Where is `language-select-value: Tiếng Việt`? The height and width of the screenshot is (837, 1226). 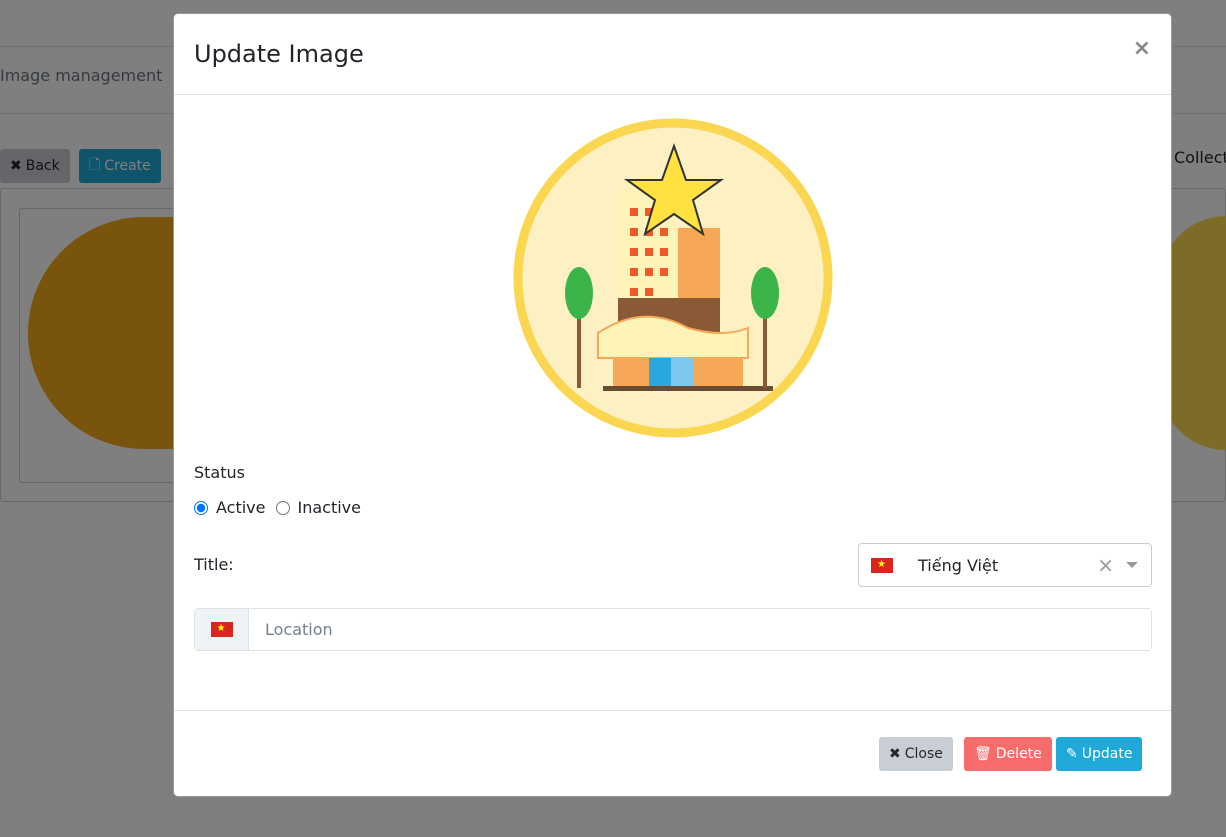 language-select-value: Tiếng Việt is located at coordinates (958, 565).